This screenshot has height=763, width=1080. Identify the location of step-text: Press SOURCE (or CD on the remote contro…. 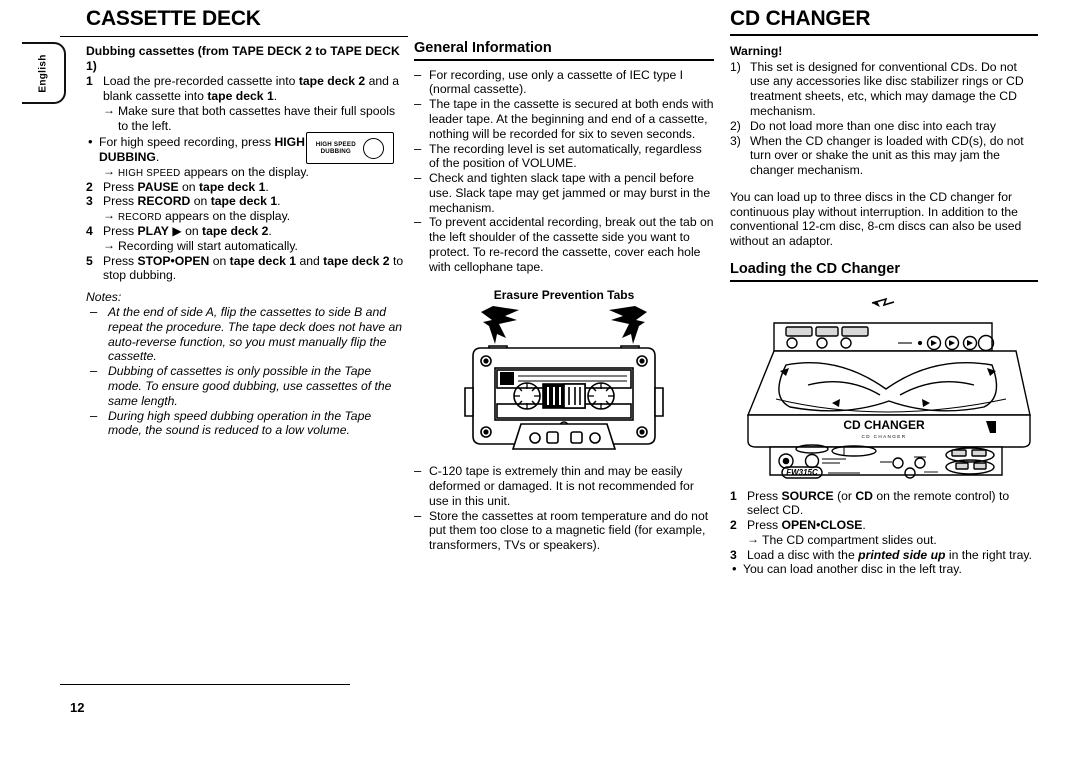
(878, 503).